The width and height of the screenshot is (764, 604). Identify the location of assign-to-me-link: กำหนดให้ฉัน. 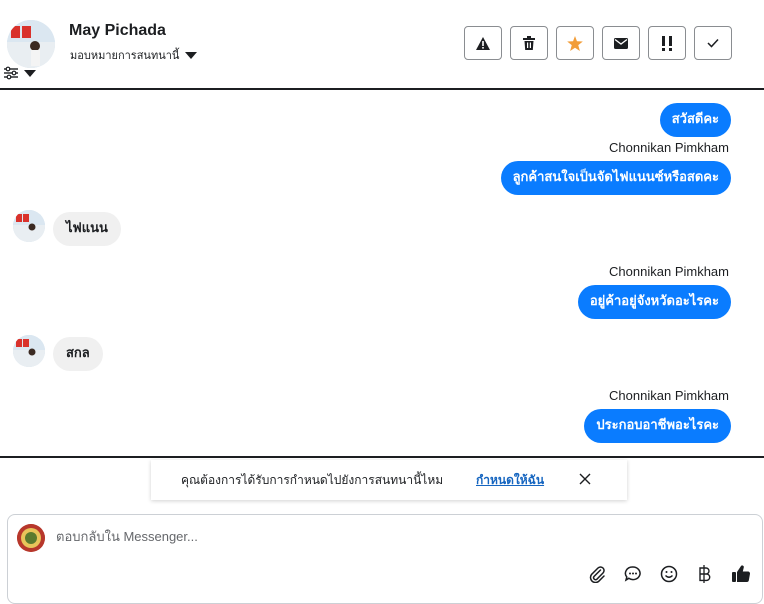
(510, 480).